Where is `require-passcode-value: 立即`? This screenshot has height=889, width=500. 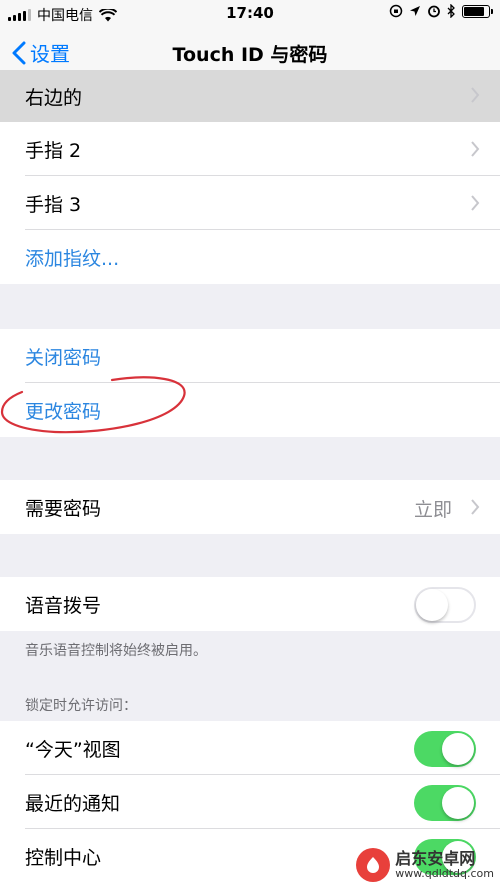
require-passcode-value: 立即 is located at coordinates (432, 510).